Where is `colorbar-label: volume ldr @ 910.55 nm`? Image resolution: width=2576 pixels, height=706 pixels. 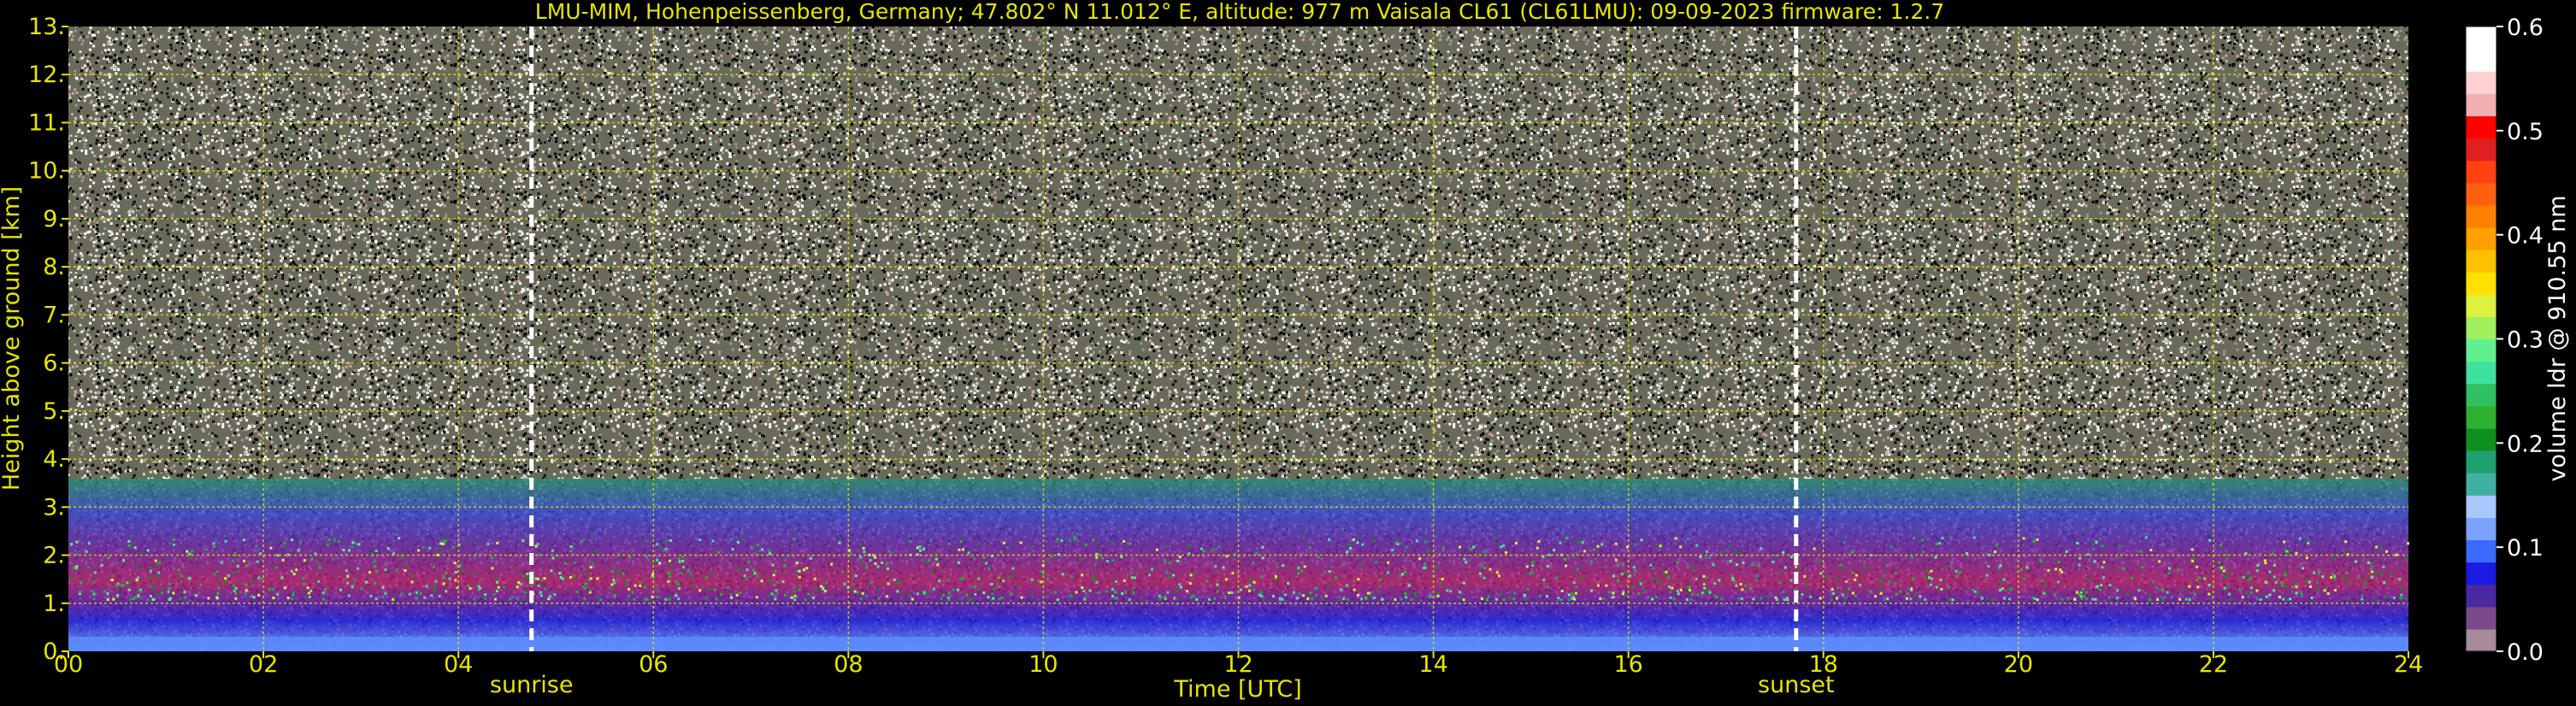 colorbar-label: volume ldr @ 910.55 nm is located at coordinates (2557, 339).